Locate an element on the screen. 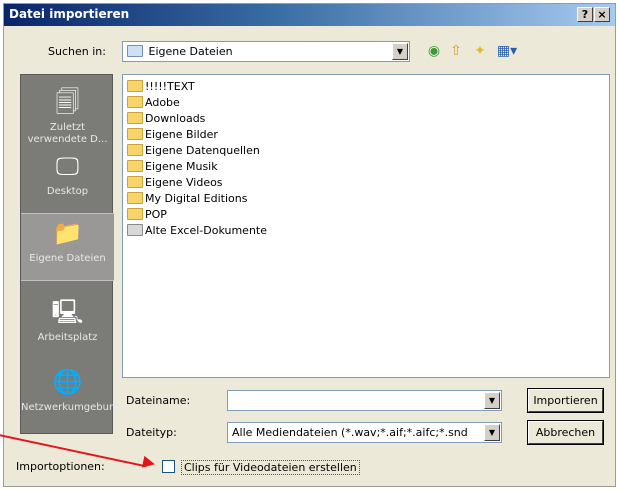  list-item: Alte Excel-Dokumente is located at coordinates (197, 231).